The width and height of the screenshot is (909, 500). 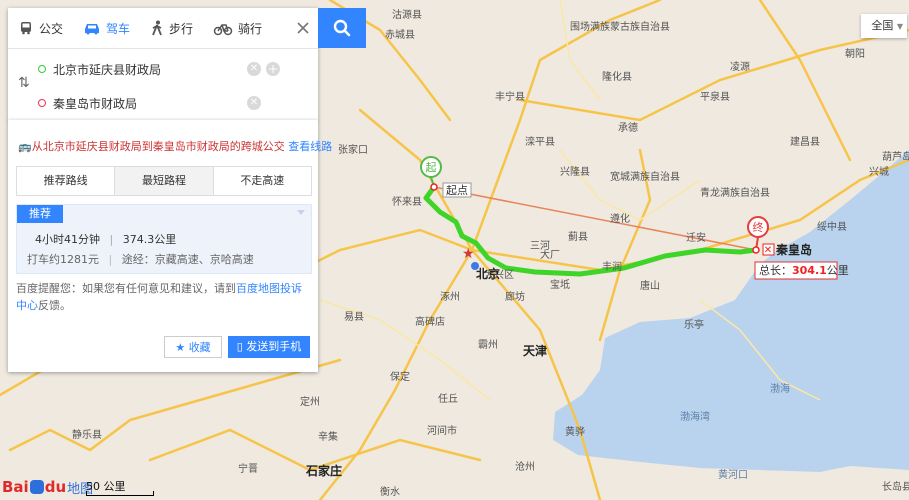 I want to click on city-label: 蓟县, so click(x=578, y=236).